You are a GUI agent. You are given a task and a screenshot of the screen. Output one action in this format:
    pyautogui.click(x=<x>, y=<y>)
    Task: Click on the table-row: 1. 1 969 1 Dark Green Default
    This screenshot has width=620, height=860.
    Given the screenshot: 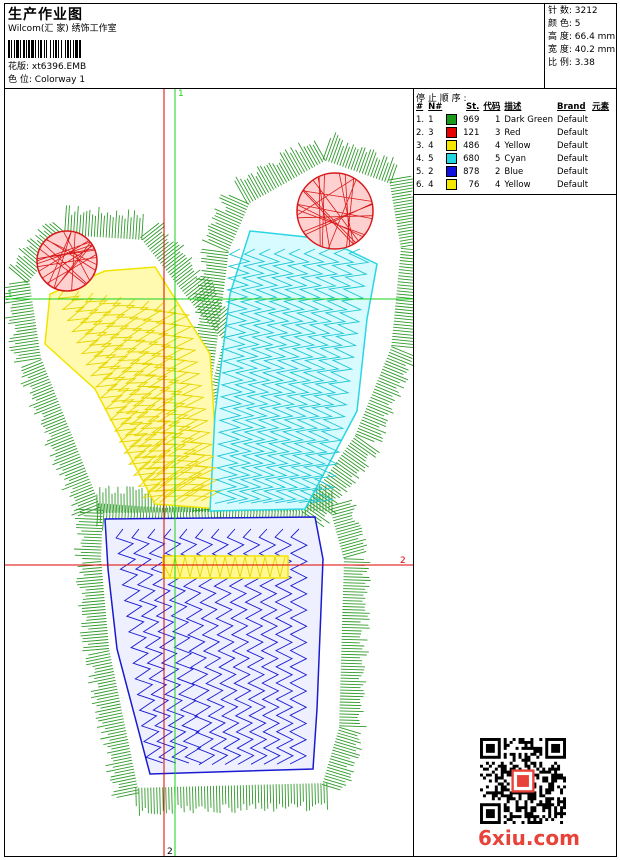 What is the action you would take?
    pyautogui.click(x=512, y=120)
    